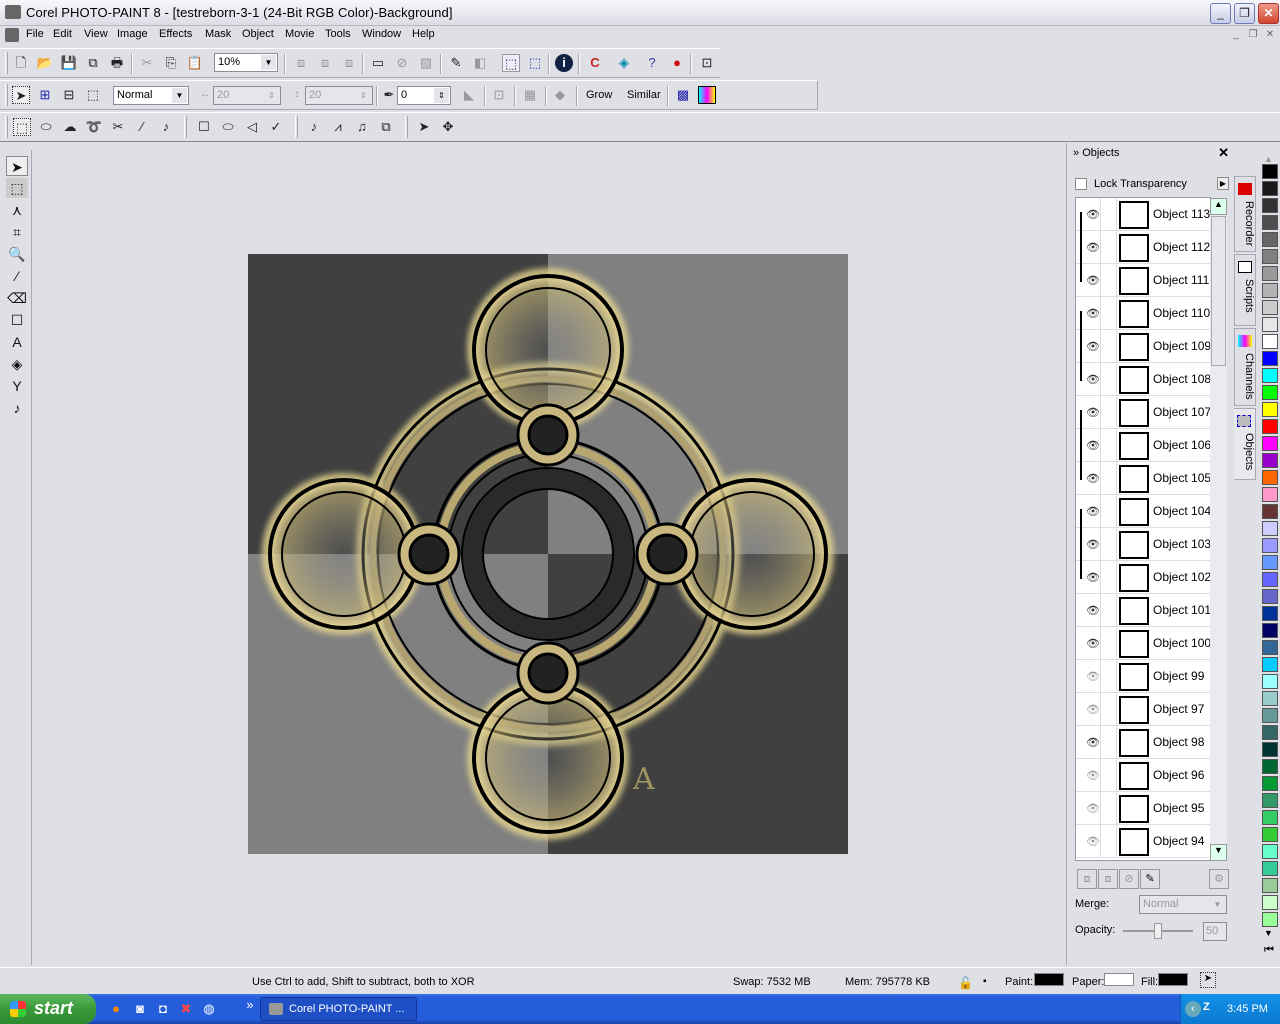 Image resolution: width=1280 pixels, height=1024 pixels. What do you see at coordinates (1119, 979) in the screenshot?
I see `paper-color-swatch` at bounding box center [1119, 979].